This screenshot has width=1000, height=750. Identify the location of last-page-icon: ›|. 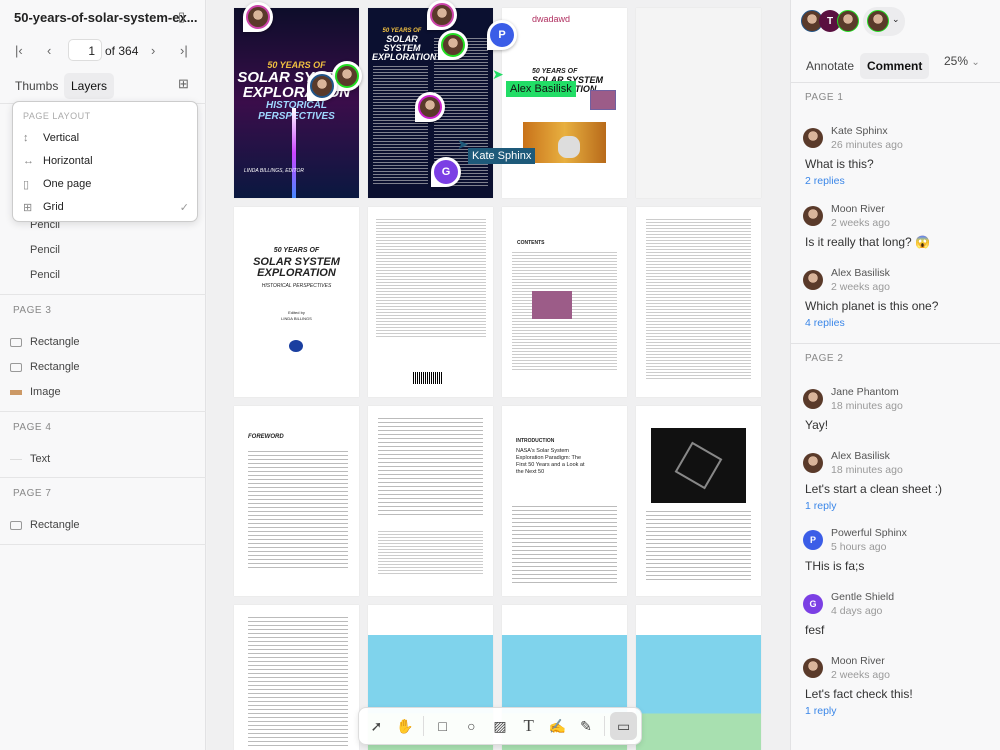
(184, 50).